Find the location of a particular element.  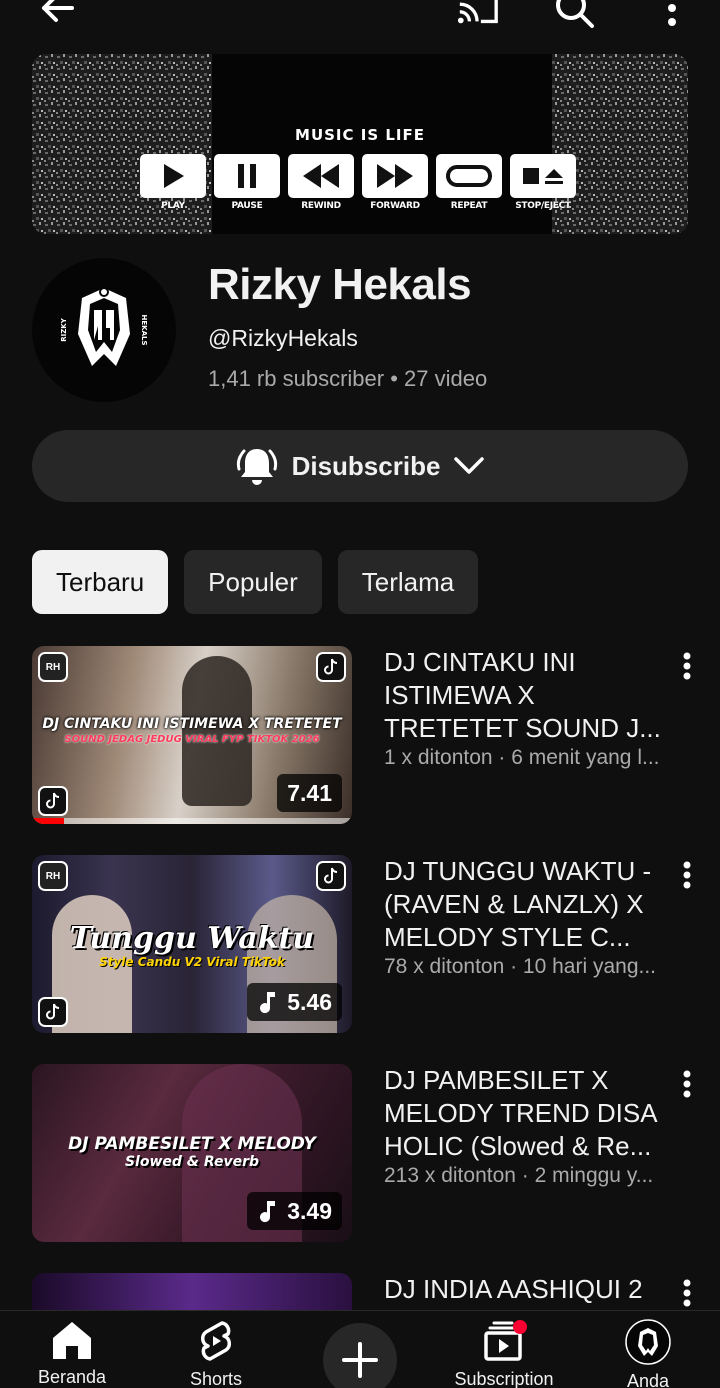

repeat-icon is located at coordinates (469, 176).